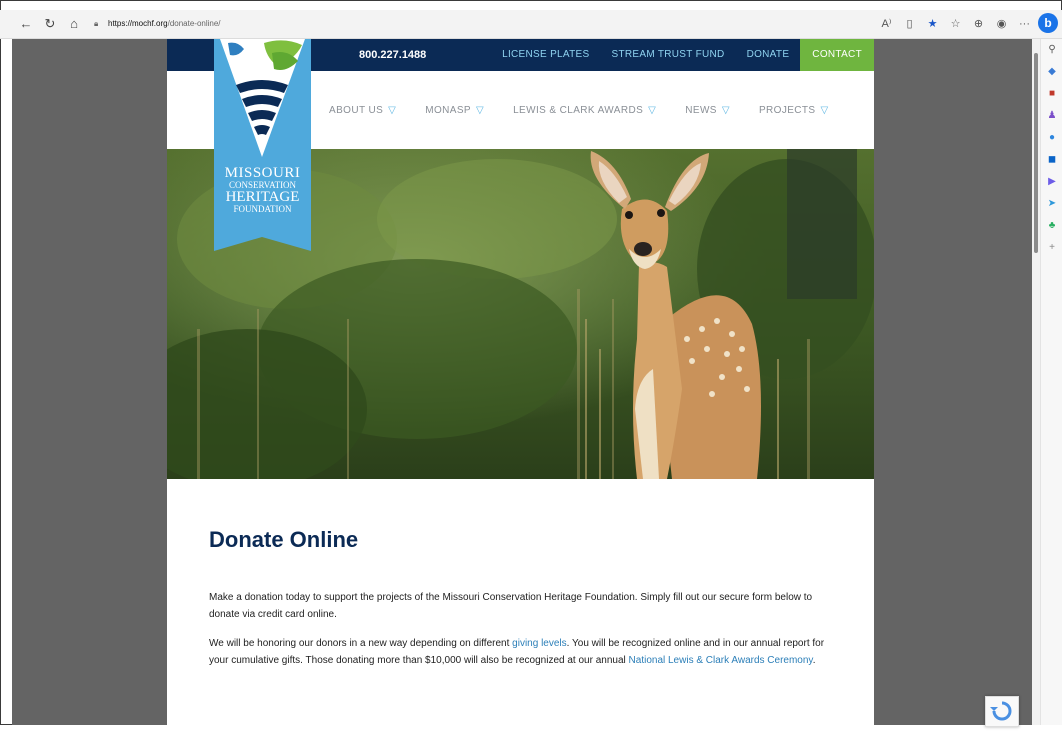 The width and height of the screenshot is (1062, 731). I want to click on toolbar-actions: A⁾ ▯ ★ ☆ ⊕ ◉ ···, so click(955, 24).